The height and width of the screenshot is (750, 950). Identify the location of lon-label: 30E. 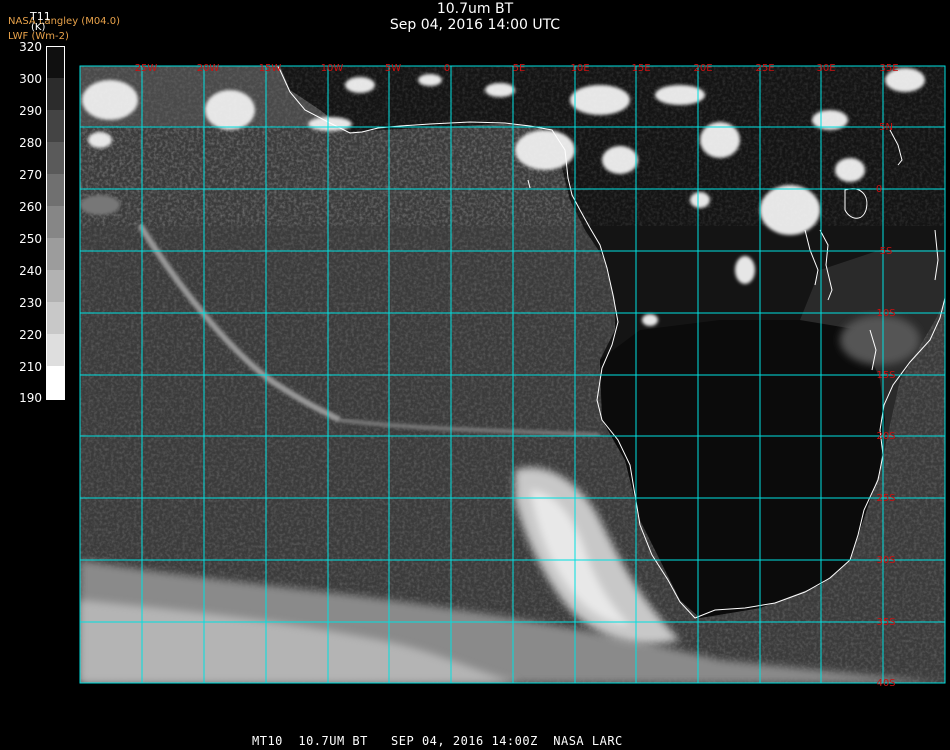
(825, 68).